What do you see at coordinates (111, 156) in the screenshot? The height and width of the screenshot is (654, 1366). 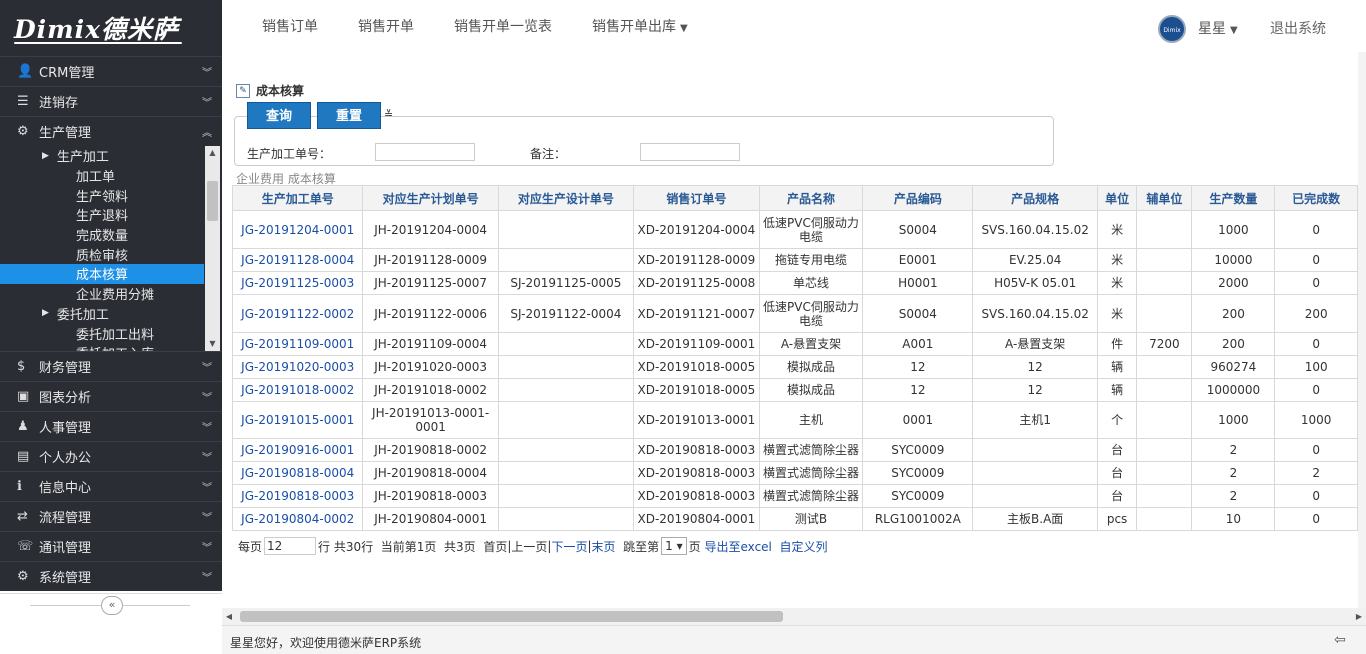 I see `submenu-item: ▶ 生产加工` at bounding box center [111, 156].